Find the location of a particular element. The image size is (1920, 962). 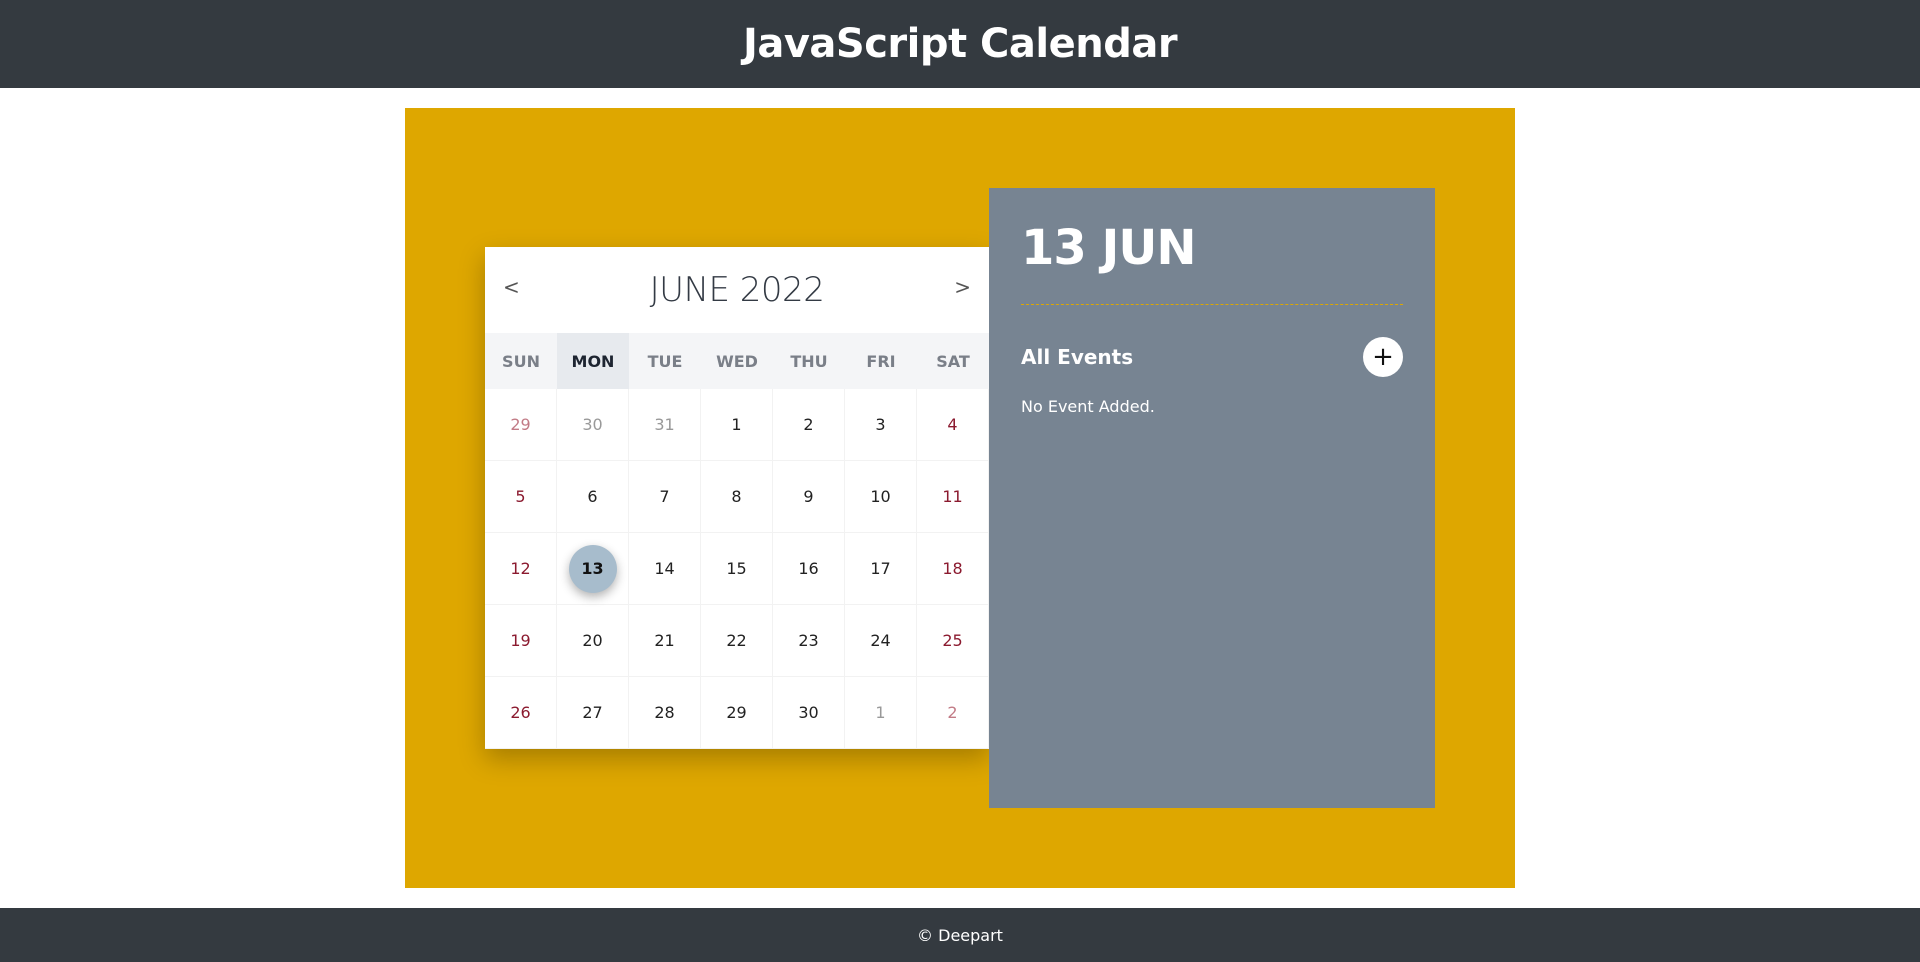

weekday-fri: FRI is located at coordinates (881, 361).